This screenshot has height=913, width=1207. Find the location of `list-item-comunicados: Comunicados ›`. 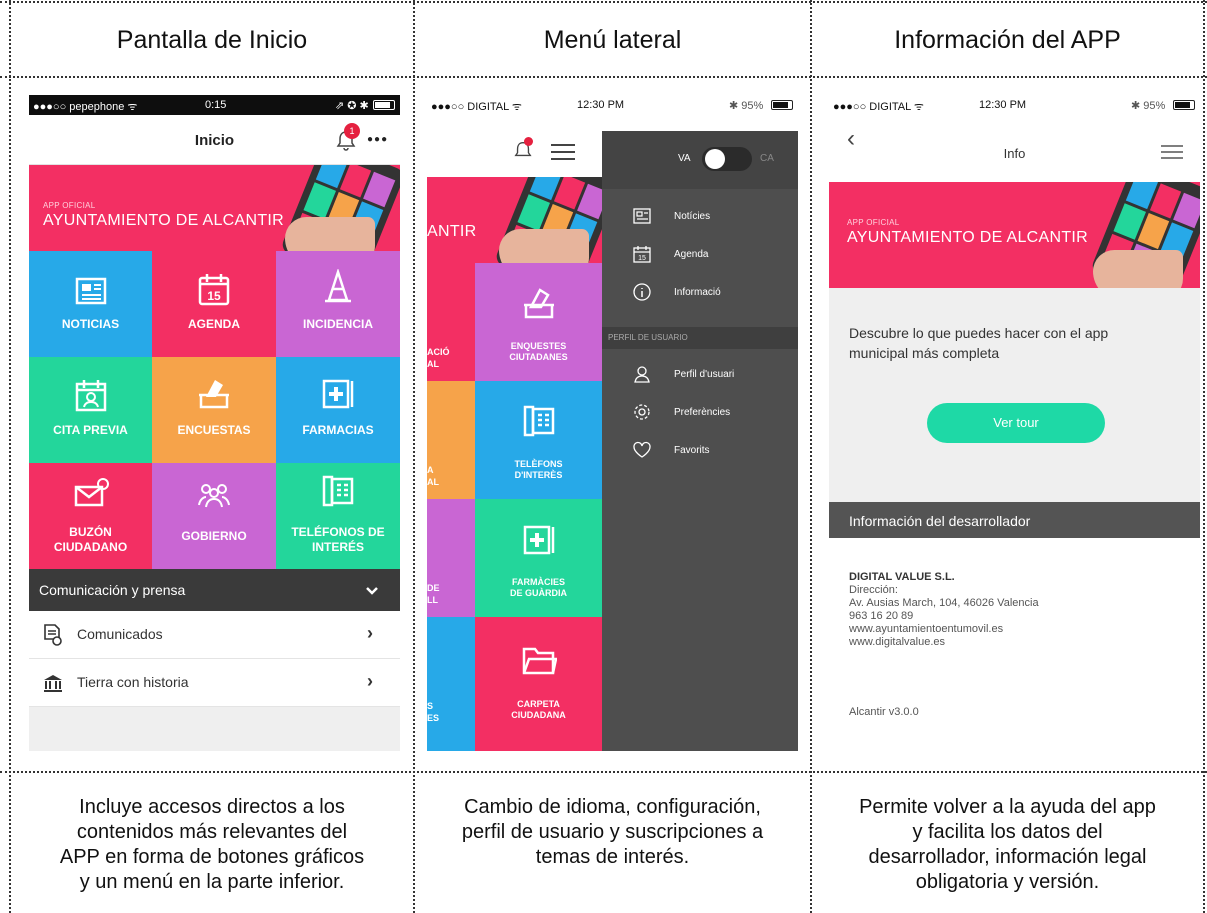

list-item-comunicados: Comunicados › is located at coordinates (214, 635).